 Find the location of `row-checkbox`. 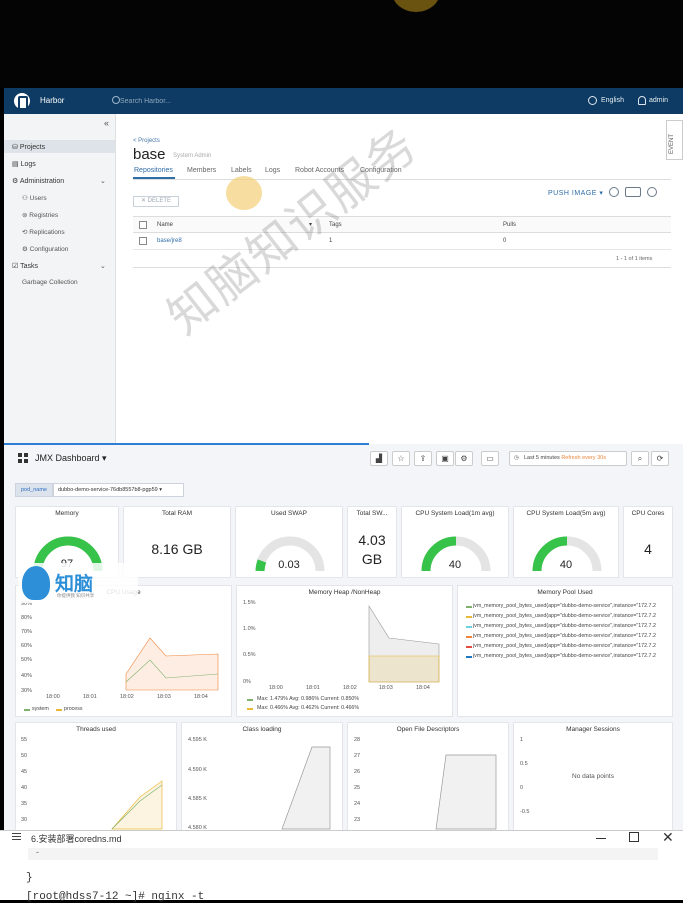

row-checkbox is located at coordinates (143, 241).